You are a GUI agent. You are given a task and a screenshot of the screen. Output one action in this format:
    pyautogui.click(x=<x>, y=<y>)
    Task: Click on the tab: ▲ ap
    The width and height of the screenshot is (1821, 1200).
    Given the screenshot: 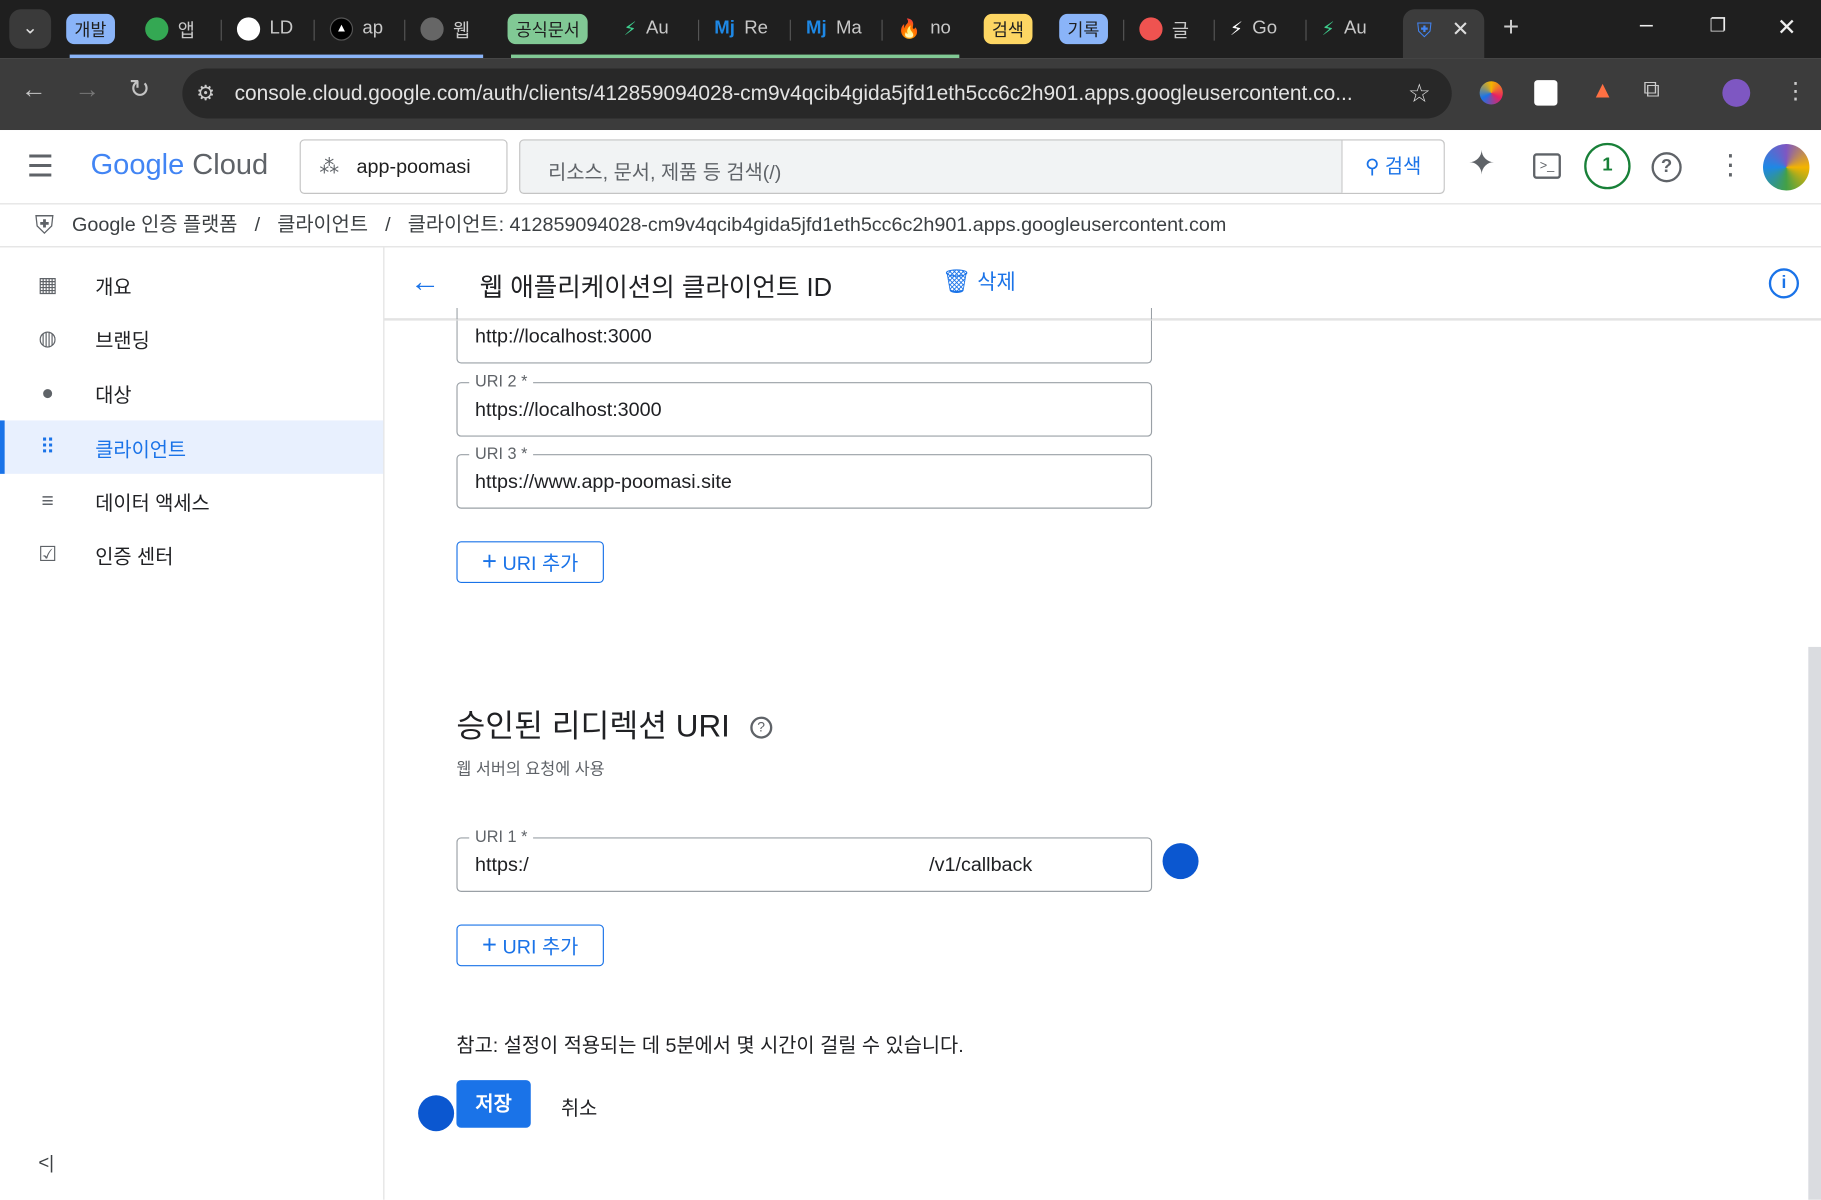 What is the action you would take?
    pyautogui.click(x=356, y=29)
    